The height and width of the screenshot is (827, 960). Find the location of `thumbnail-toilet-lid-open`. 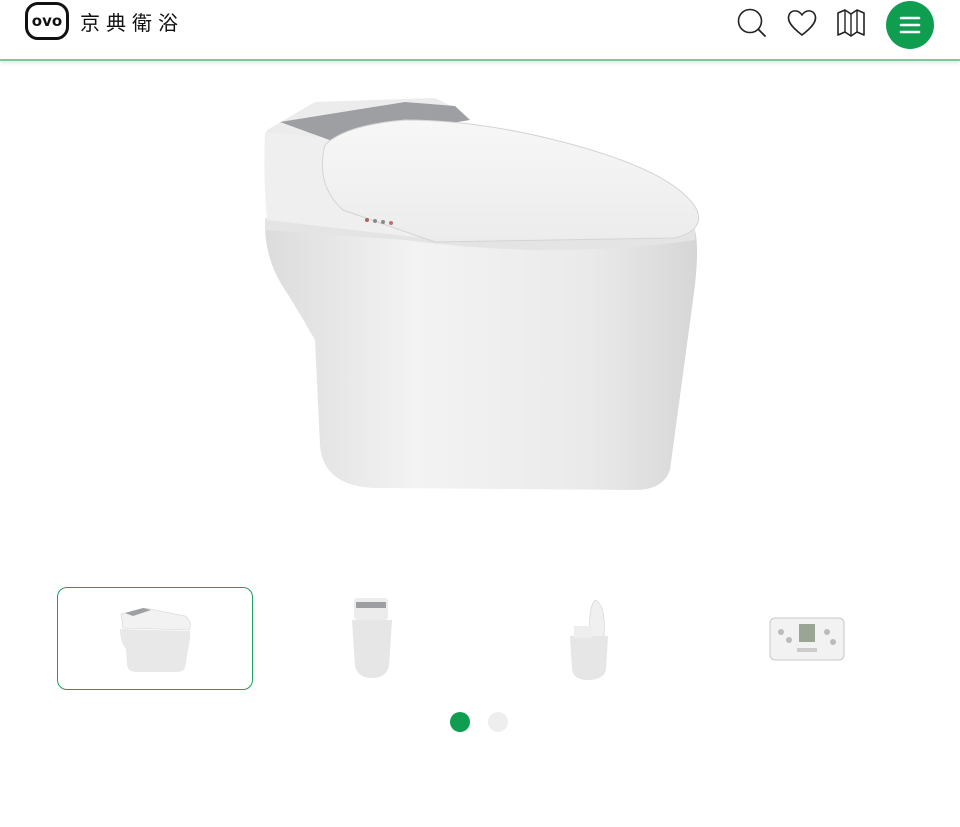

thumbnail-toilet-lid-open is located at coordinates (590, 638).